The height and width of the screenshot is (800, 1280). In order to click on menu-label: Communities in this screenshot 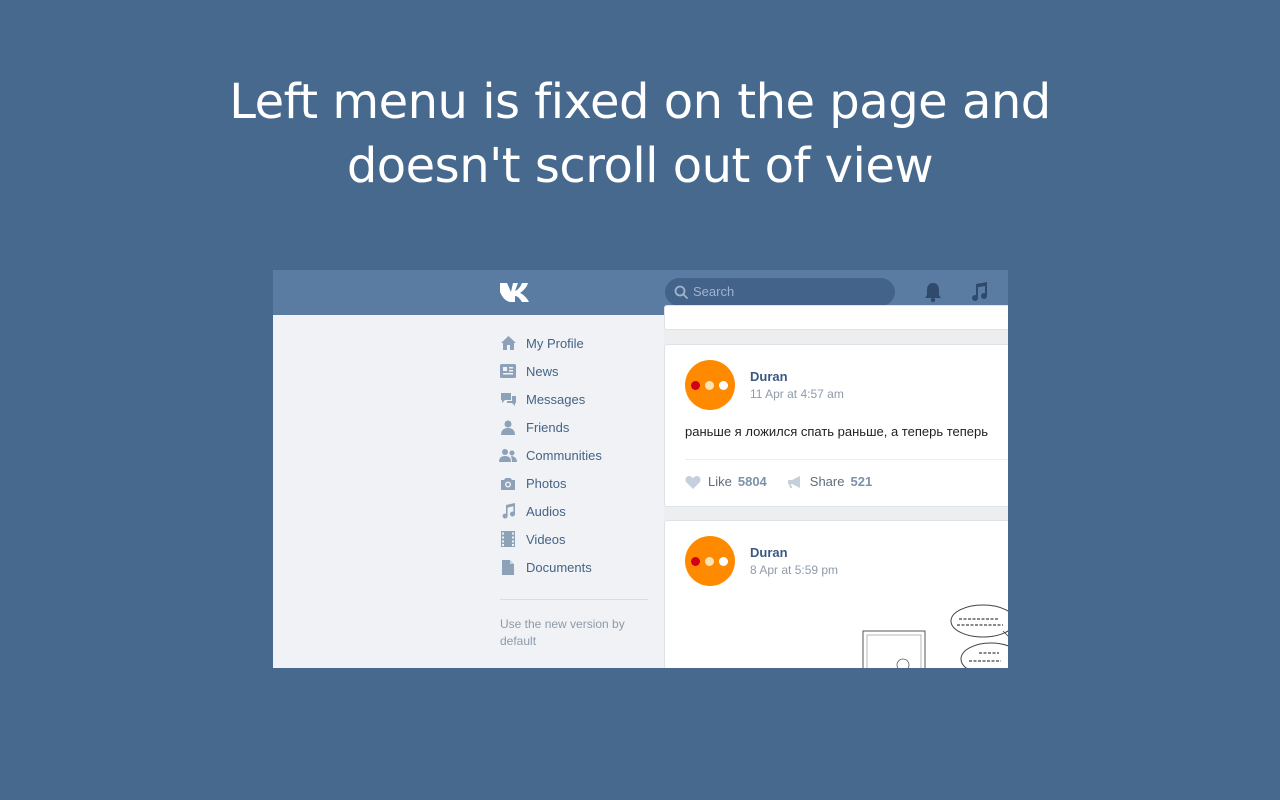, I will do `click(564, 455)`.